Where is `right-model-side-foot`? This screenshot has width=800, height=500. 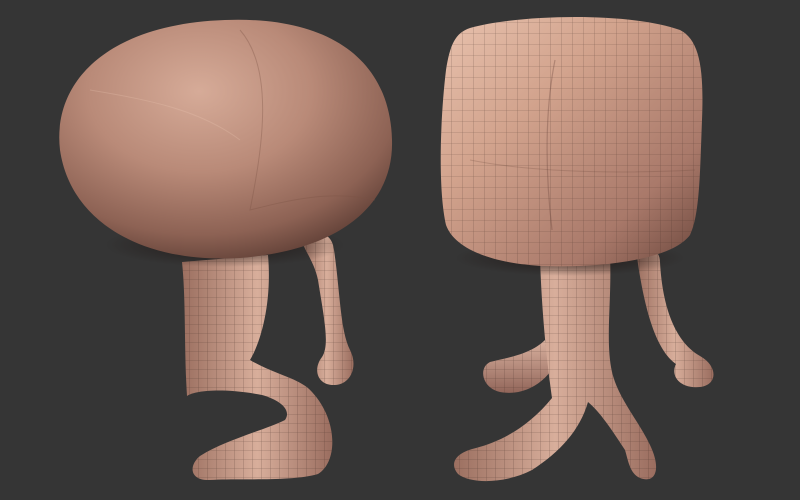 right-model-side-foot is located at coordinates (516, 366).